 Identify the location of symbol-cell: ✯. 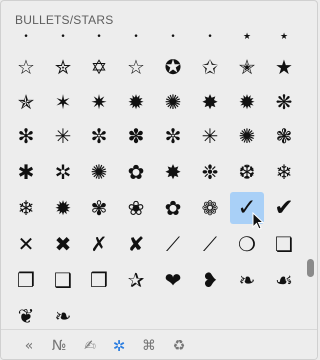
(26, 102).